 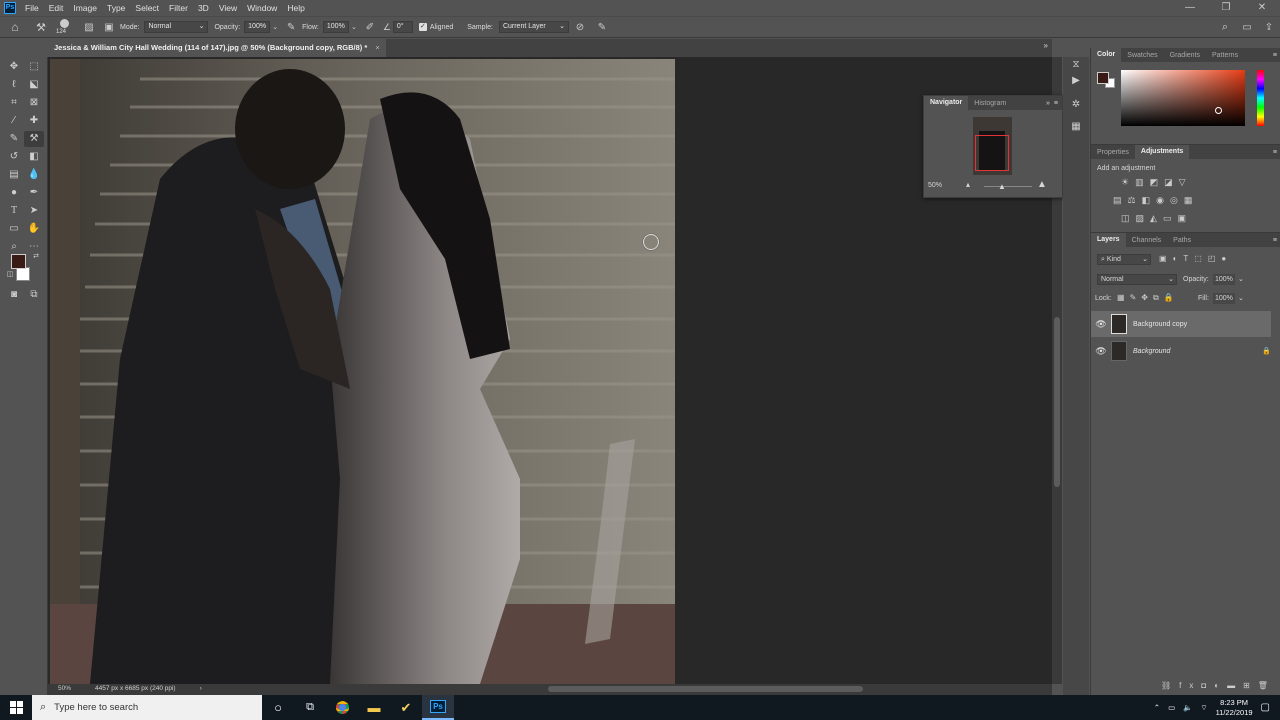 I want to click on zoom-slider-handle: ▲, so click(x=1002, y=186).